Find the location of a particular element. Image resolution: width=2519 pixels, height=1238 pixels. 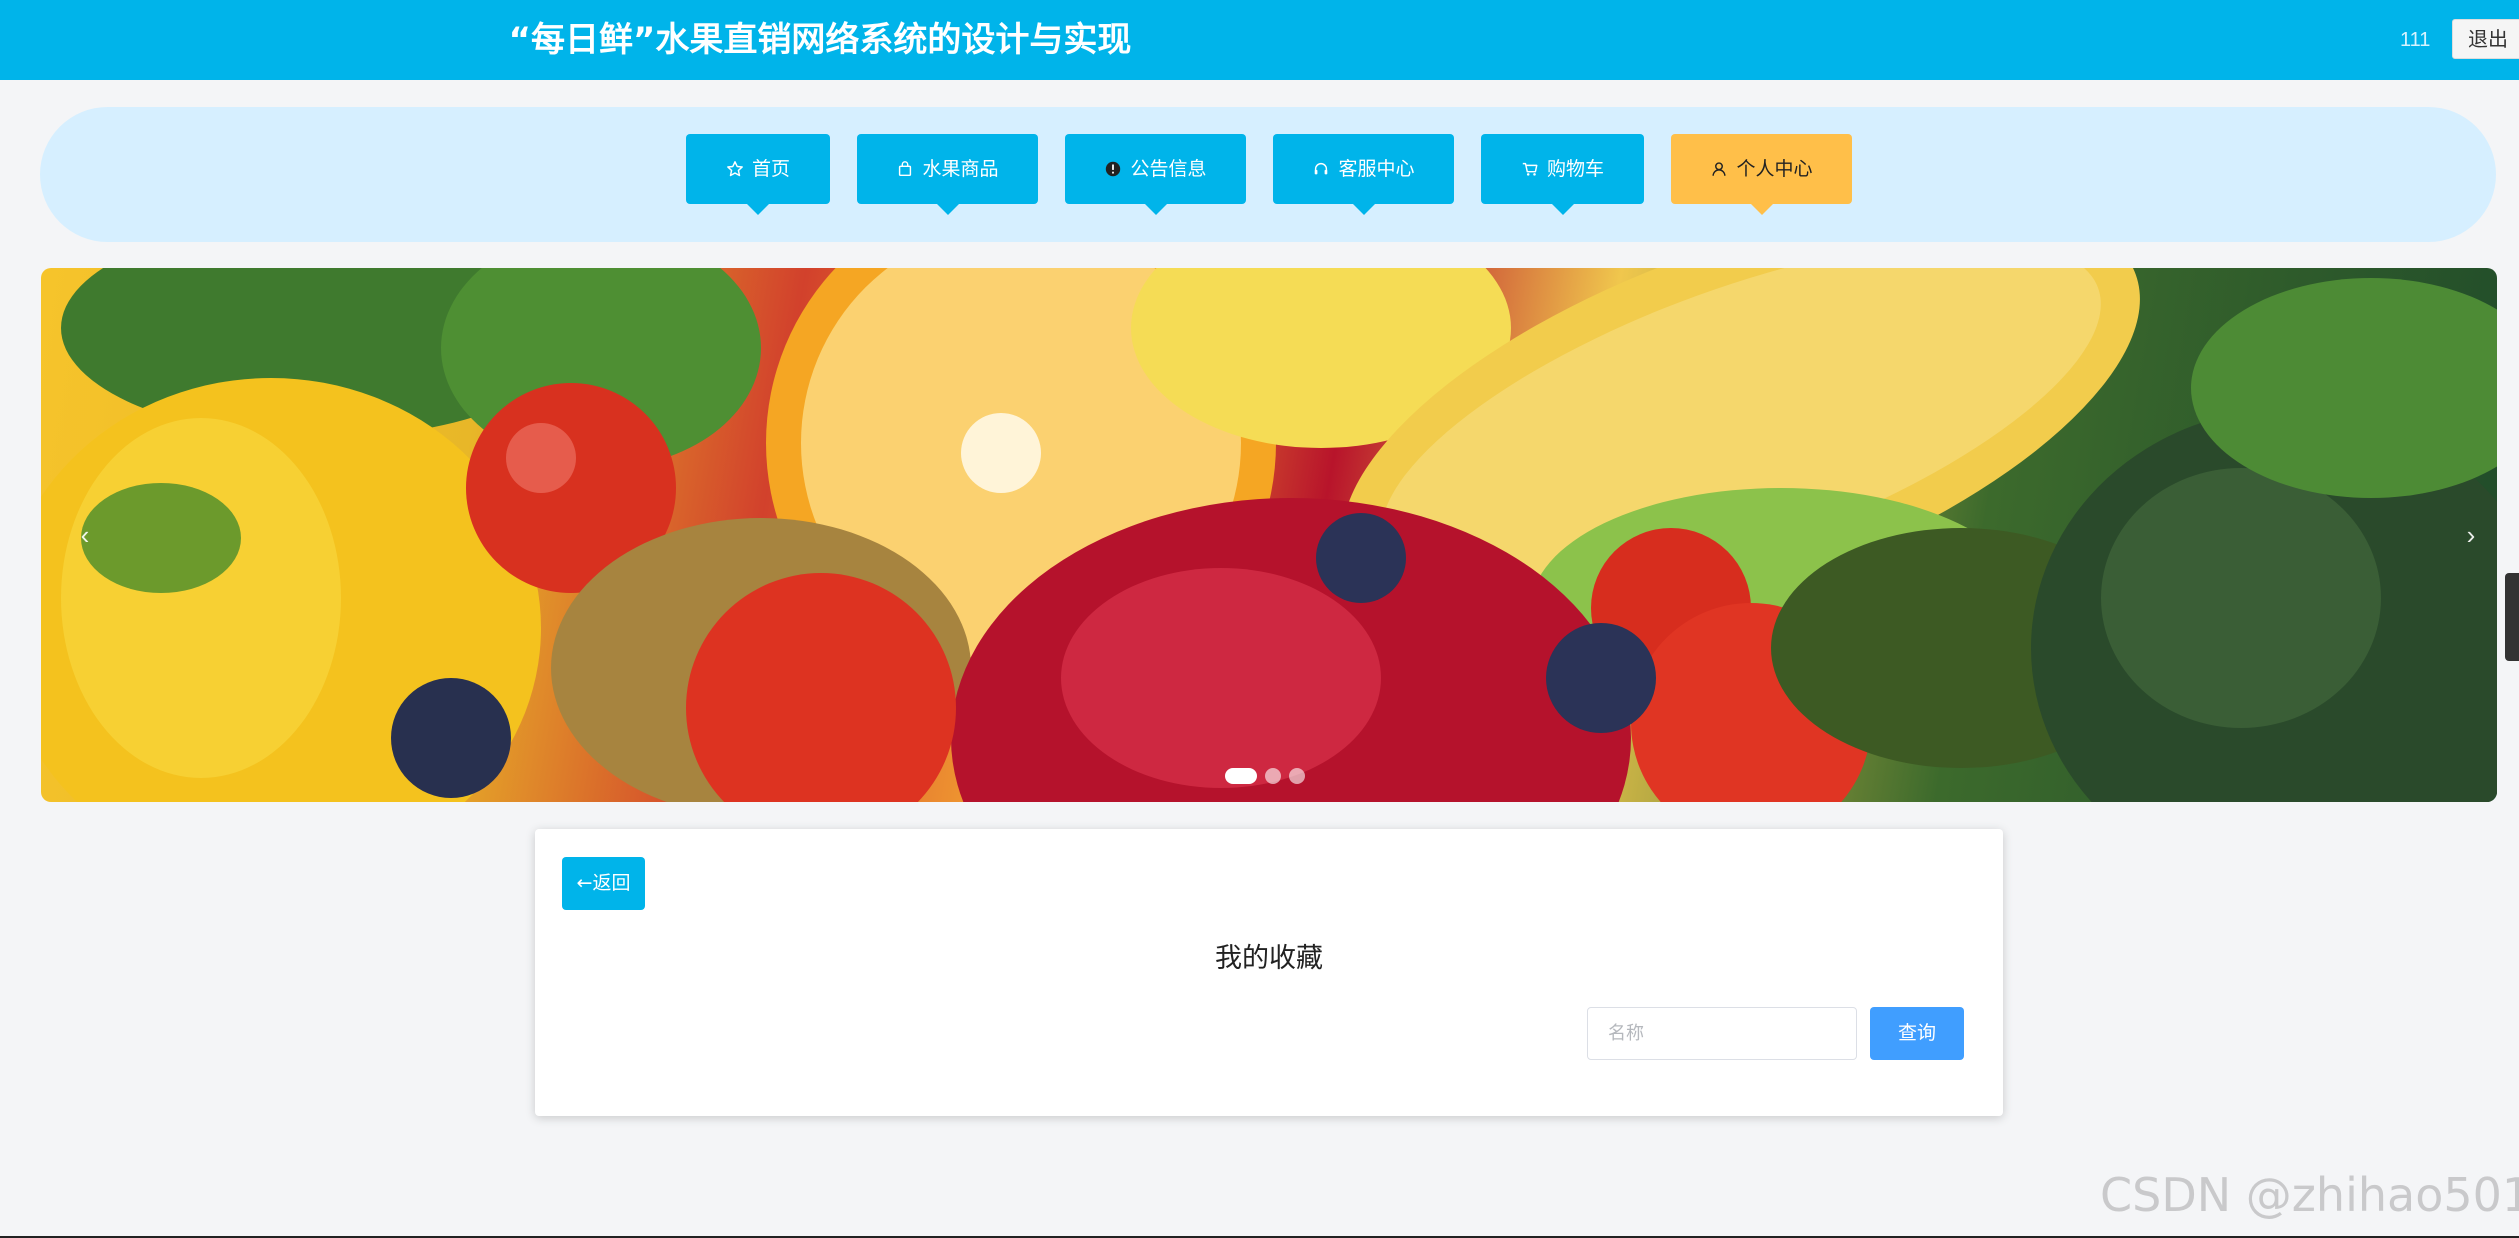

user-icon is located at coordinates (1719, 169).